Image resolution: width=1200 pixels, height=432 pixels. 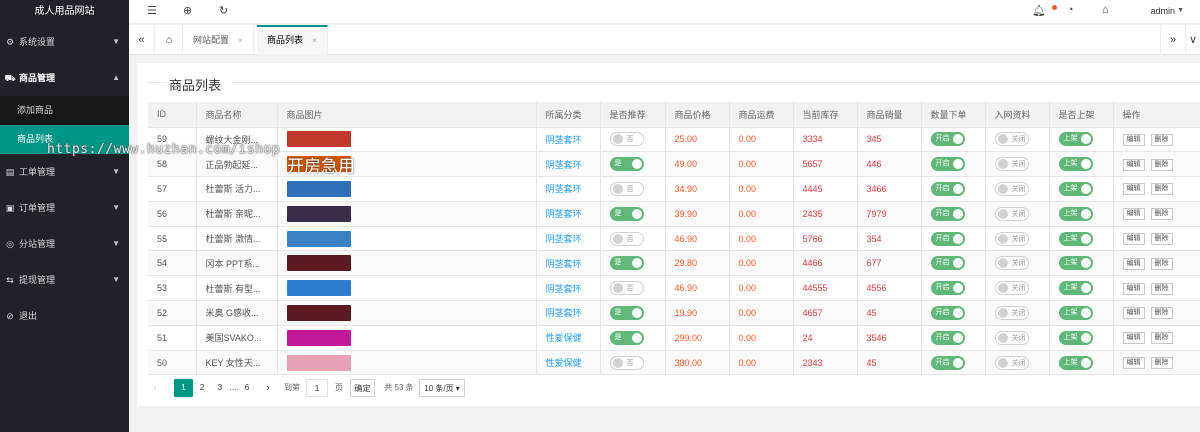 What do you see at coordinates (64, 42) in the screenshot?
I see `sidebar-item-system-settings: ⚙ 系统设置 ▼` at bounding box center [64, 42].